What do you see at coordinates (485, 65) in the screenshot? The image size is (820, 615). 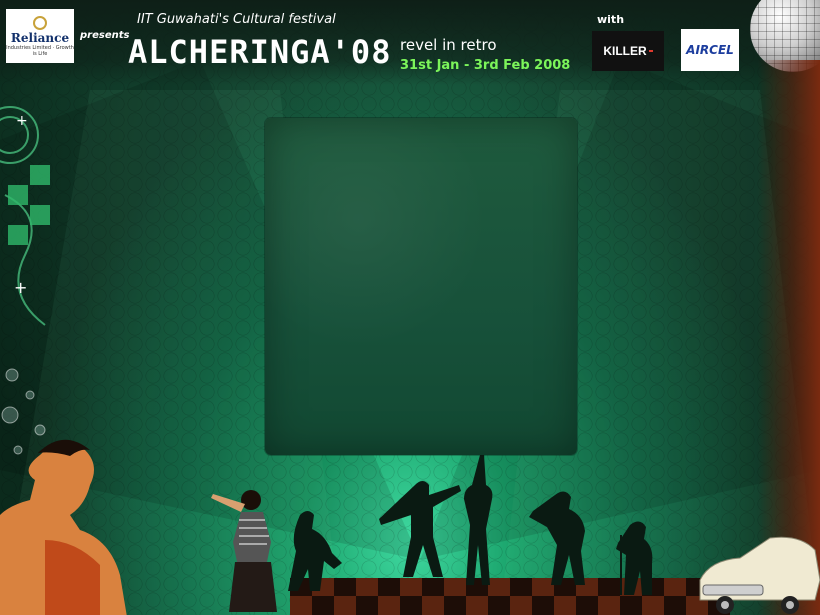 I see `festival-dates: 31st Jan - 3rd Feb 2008` at bounding box center [485, 65].